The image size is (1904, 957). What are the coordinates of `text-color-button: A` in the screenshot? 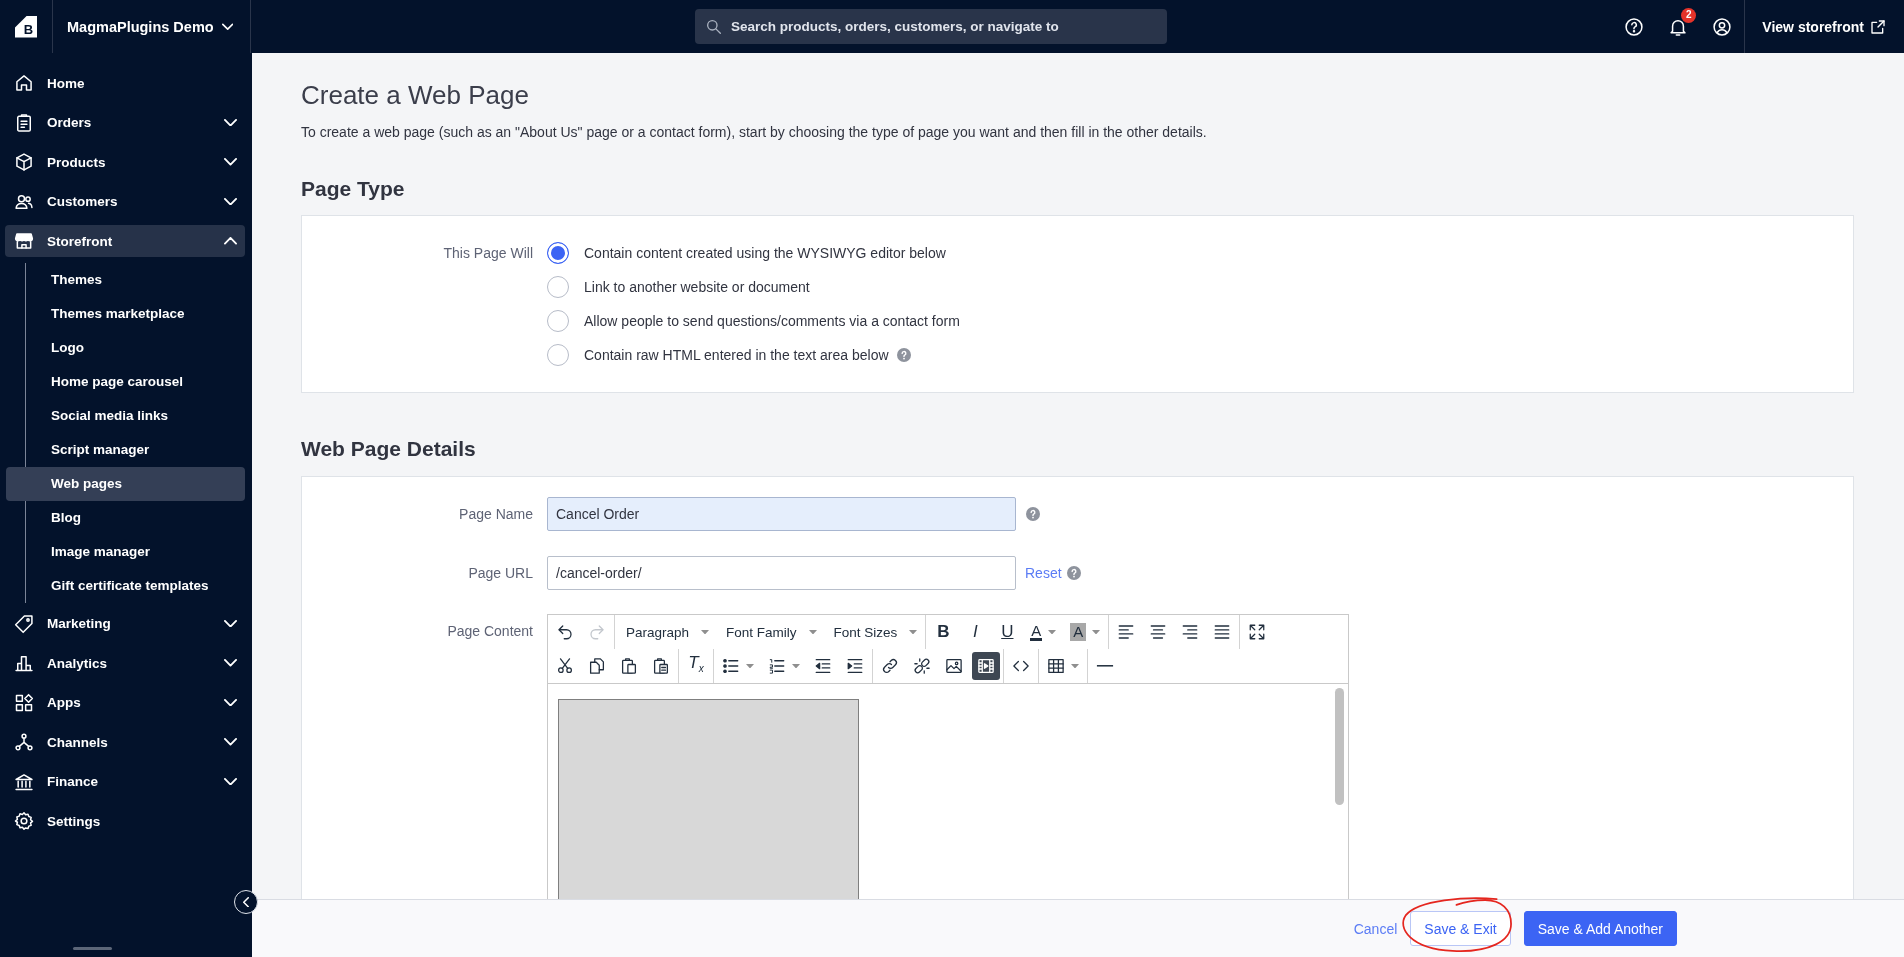 It's located at (1043, 632).